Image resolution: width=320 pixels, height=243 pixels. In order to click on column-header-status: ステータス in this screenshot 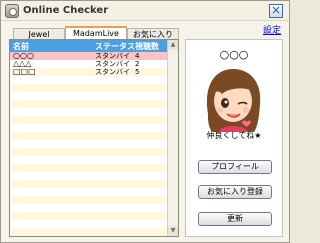, I will do `click(115, 46)`.